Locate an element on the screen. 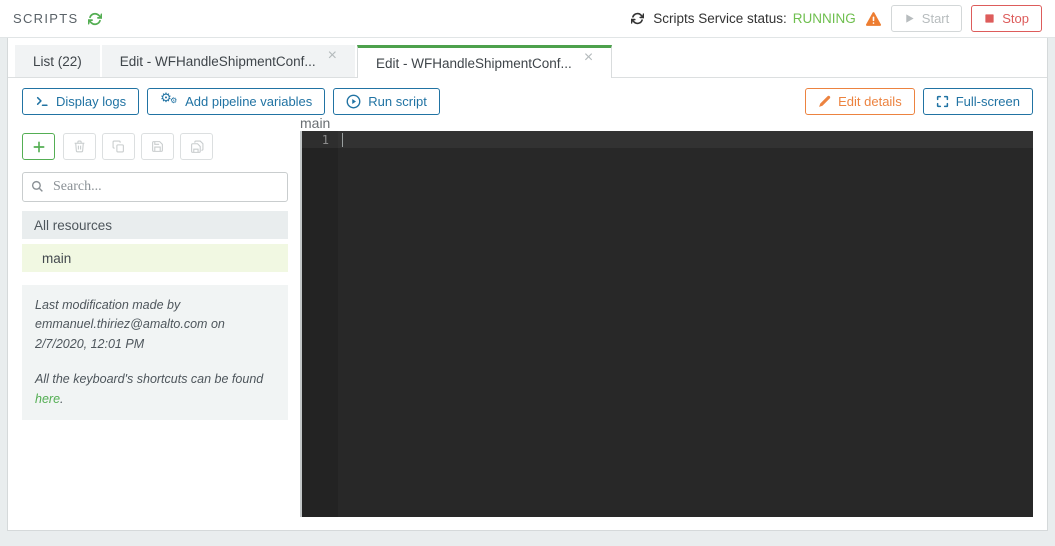 This screenshot has width=1055, height=546. tab-edit-1: Edit - WFHandleShipmentConf... × is located at coordinates (228, 61).